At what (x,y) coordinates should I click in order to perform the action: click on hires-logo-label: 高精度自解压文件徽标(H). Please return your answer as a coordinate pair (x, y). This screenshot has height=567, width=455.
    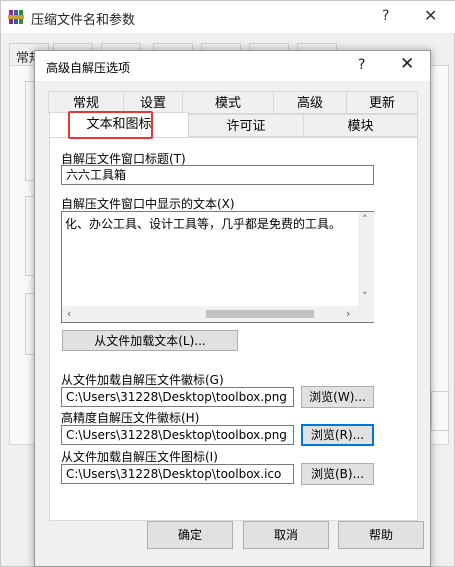
    Looking at the image, I should click on (130, 418).